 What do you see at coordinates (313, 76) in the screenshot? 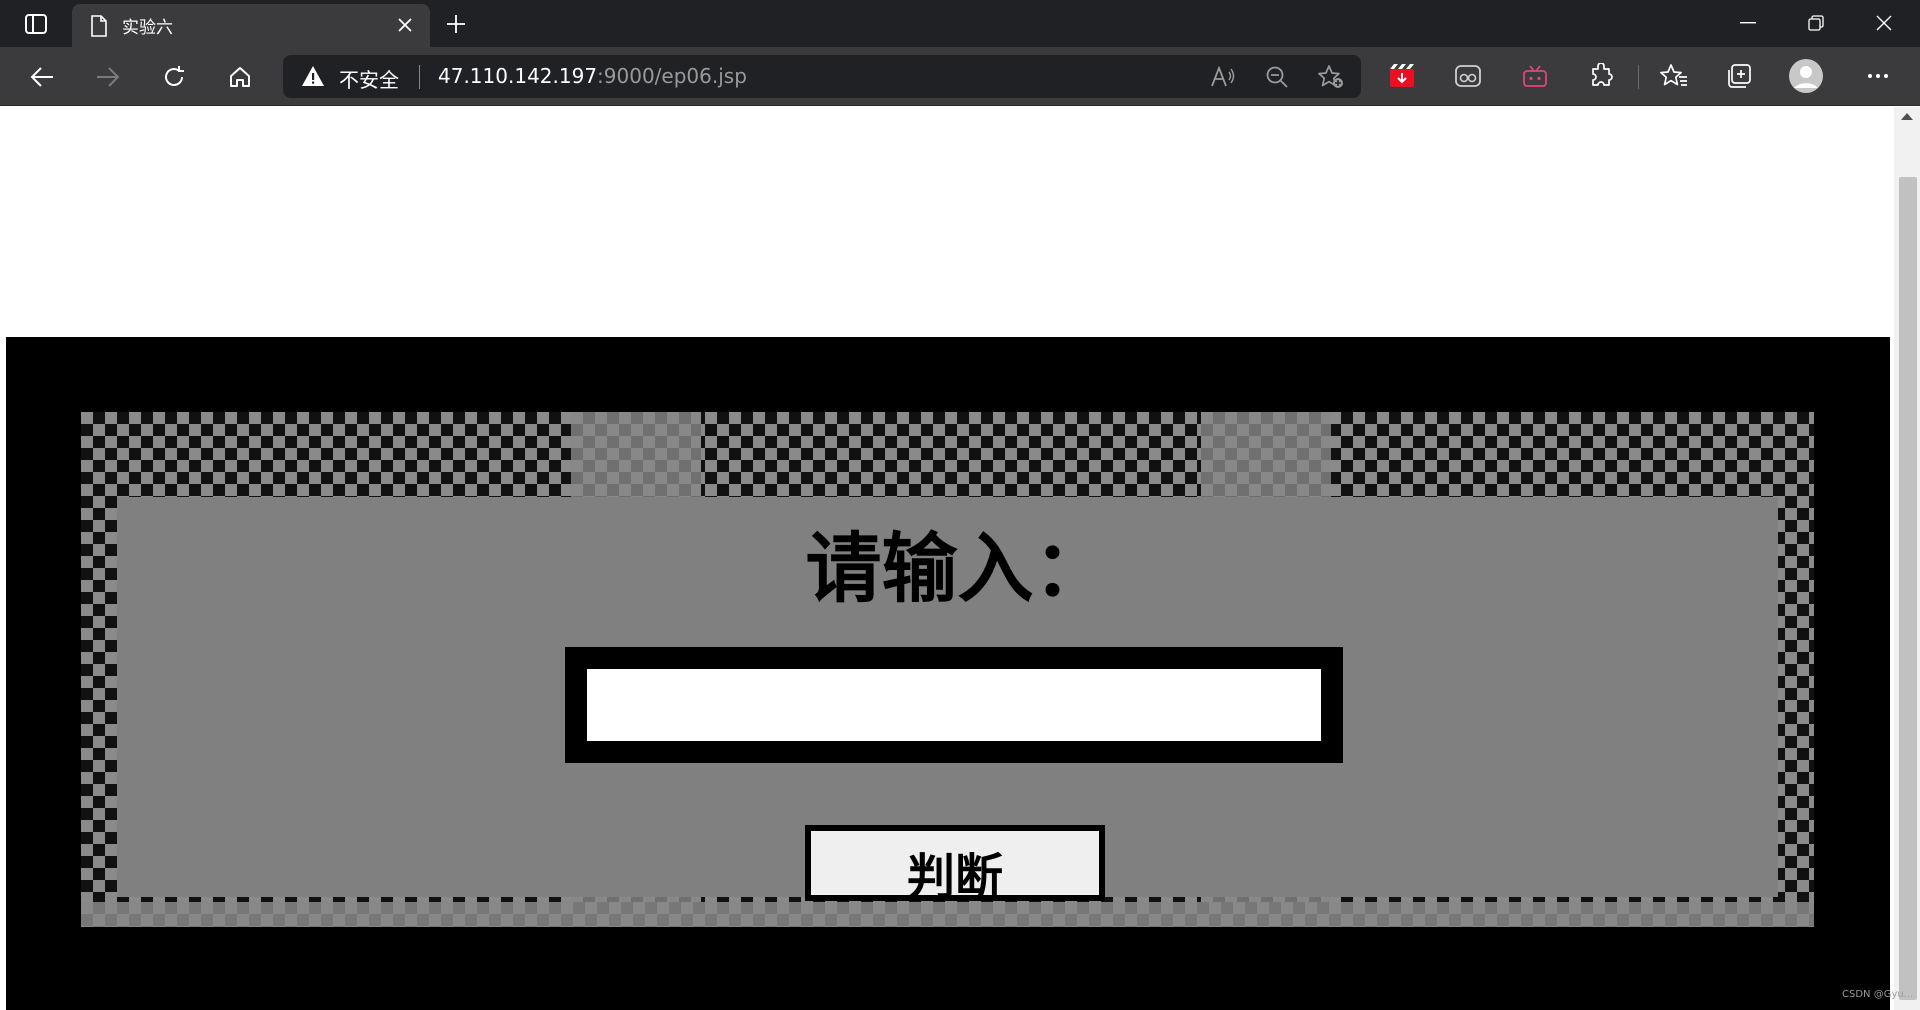
I see `warning-icon` at bounding box center [313, 76].